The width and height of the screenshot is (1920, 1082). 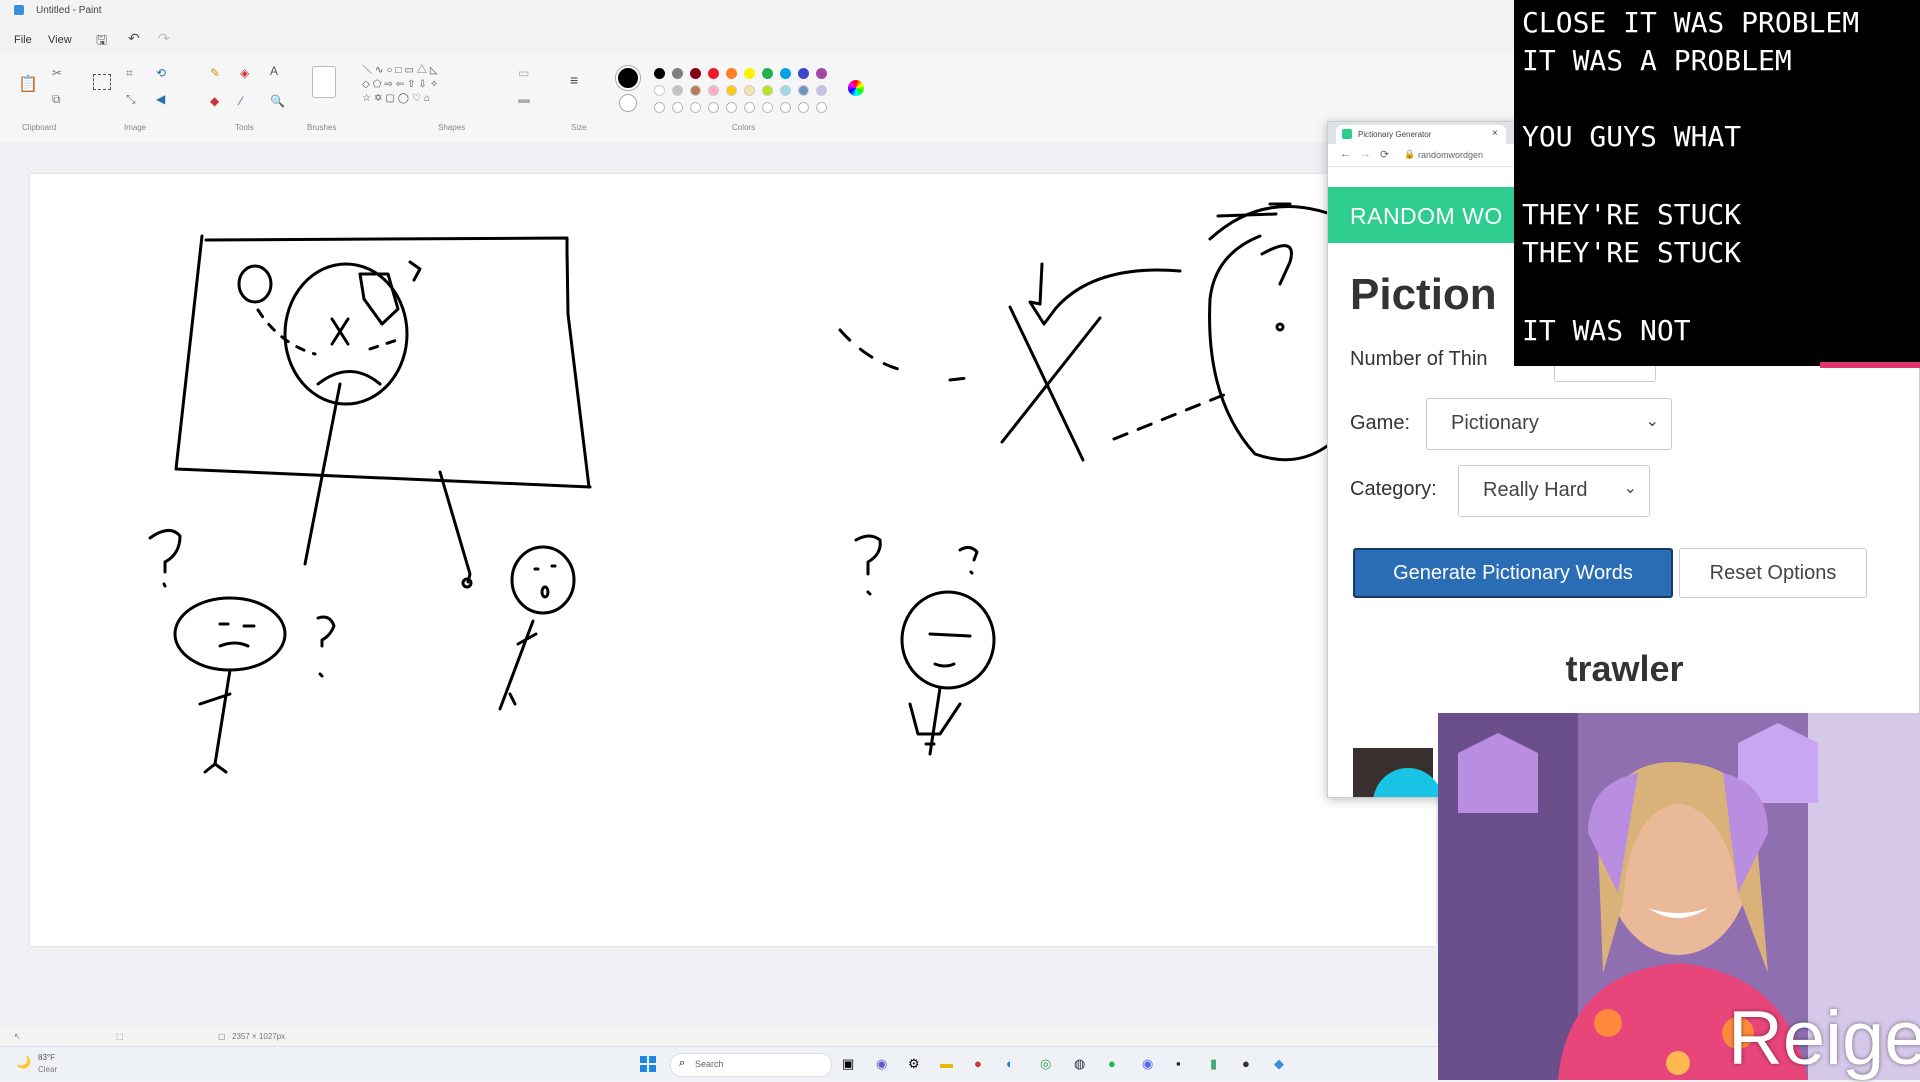 I want to click on sketch-head-small-right, so click(x=543, y=580).